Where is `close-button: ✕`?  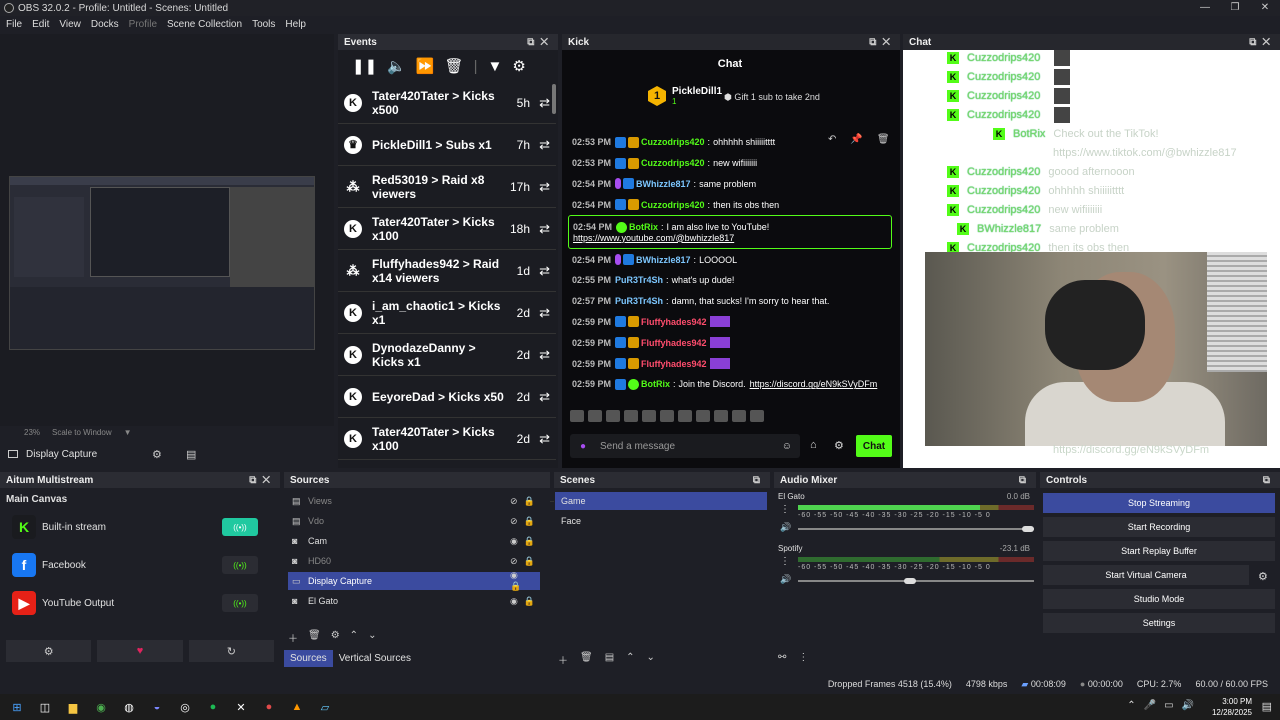
close-button: ✕ is located at coordinates (1265, 8).